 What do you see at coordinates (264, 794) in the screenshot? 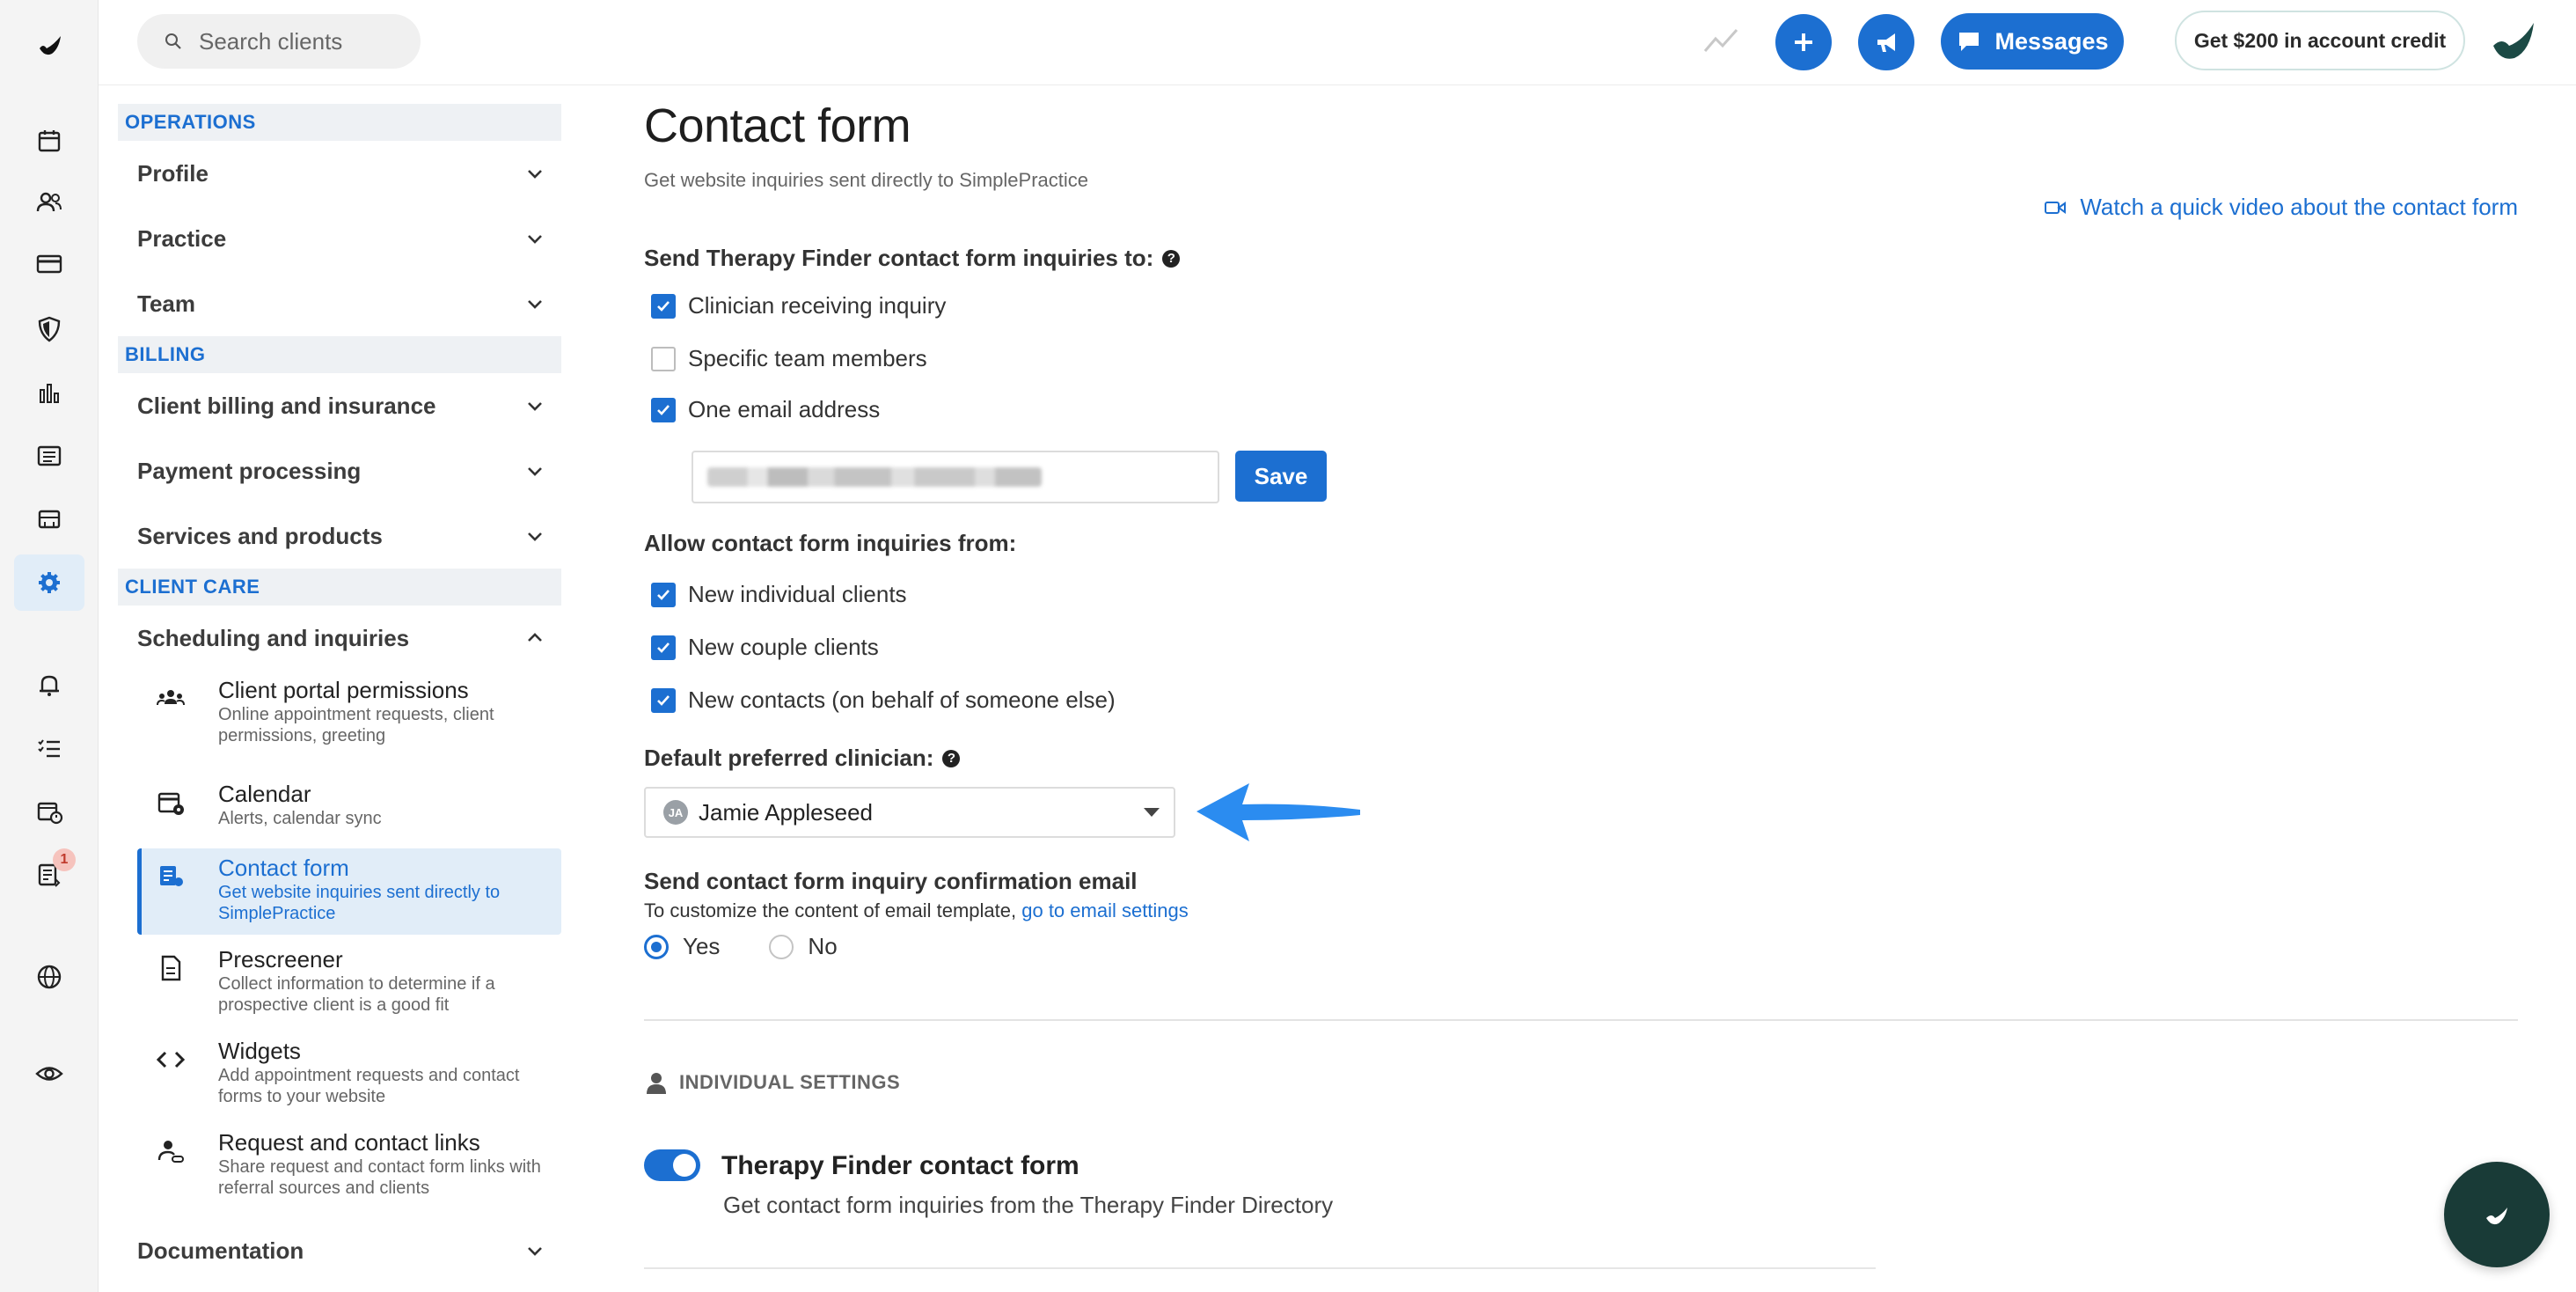
I see `nav-item-title: Calendar` at bounding box center [264, 794].